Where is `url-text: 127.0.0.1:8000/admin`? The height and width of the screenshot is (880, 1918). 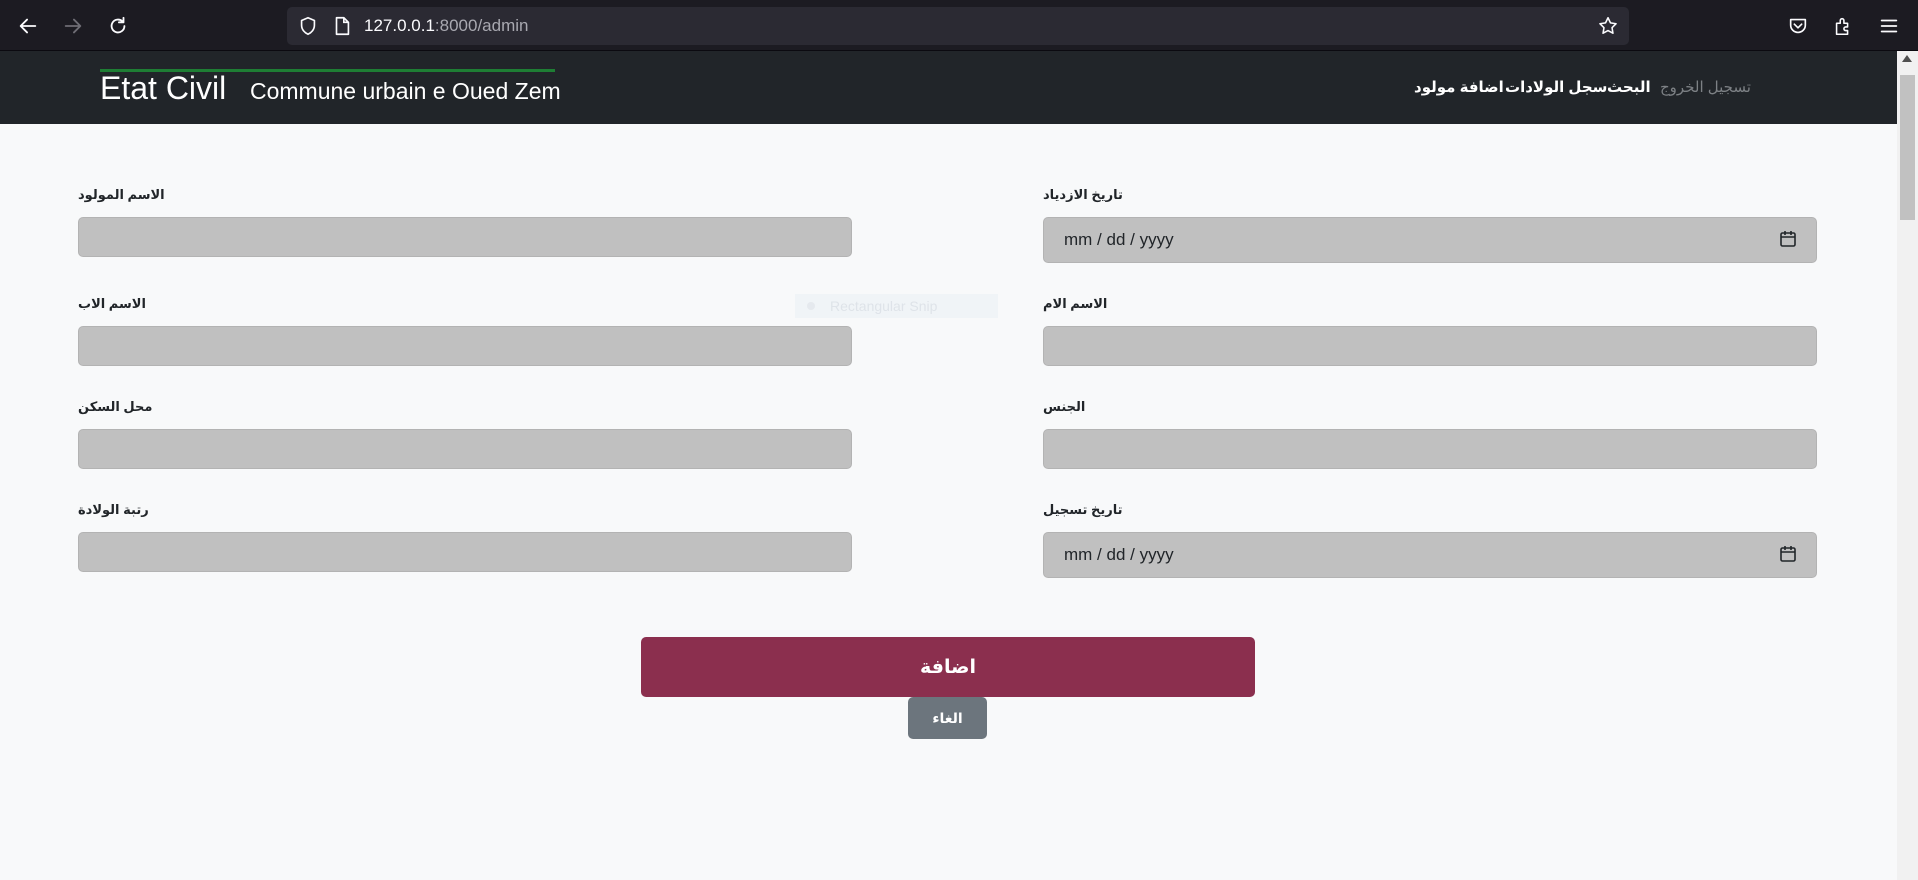 url-text: 127.0.0.1:8000/admin is located at coordinates (446, 26).